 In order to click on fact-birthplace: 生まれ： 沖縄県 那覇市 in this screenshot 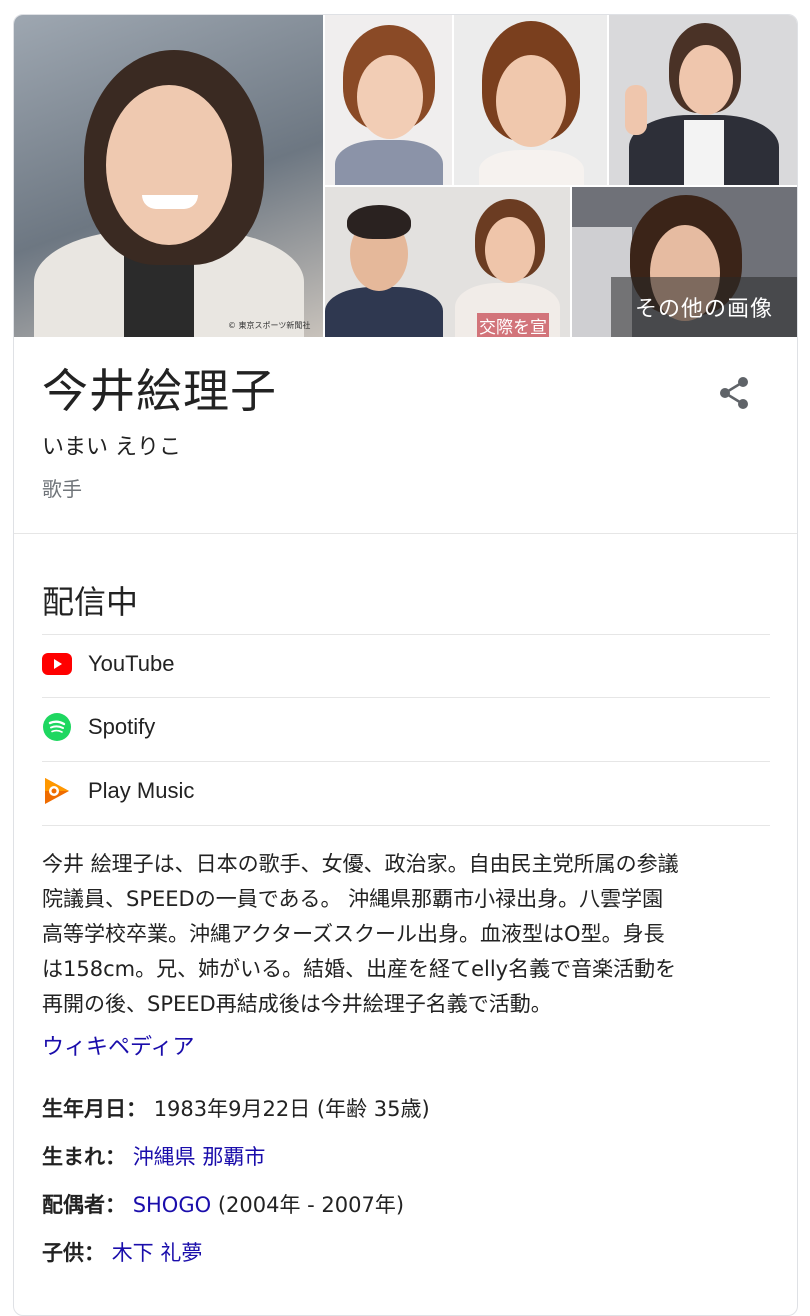, I will do `click(153, 1156)`.